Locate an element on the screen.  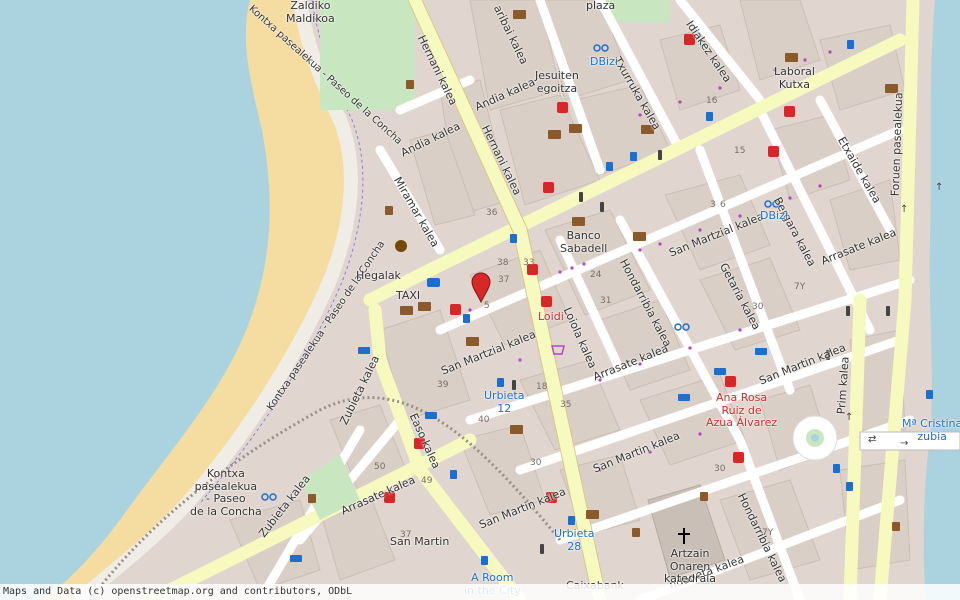
house-number: 18 is located at coordinates (542, 387).